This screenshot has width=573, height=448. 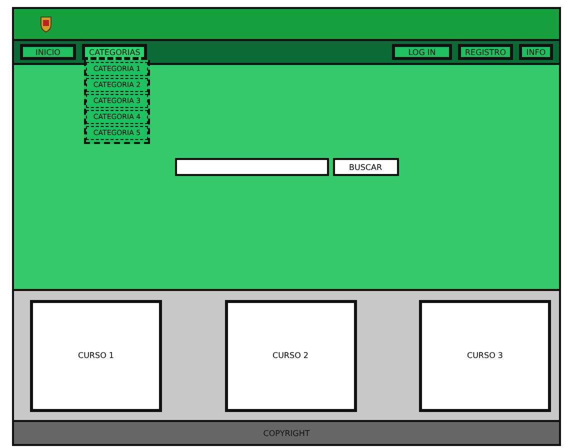 What do you see at coordinates (115, 52) in the screenshot?
I see `nav-button: CATEGORIAS` at bounding box center [115, 52].